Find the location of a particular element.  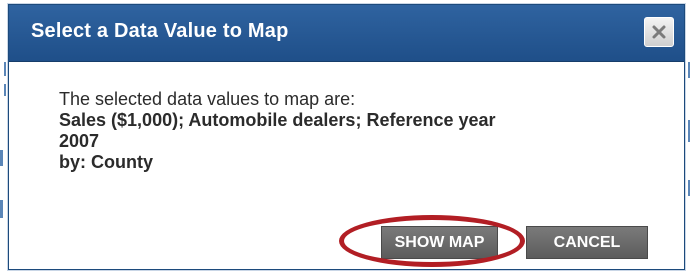

cancel-button: CANCEL is located at coordinates (587, 242).